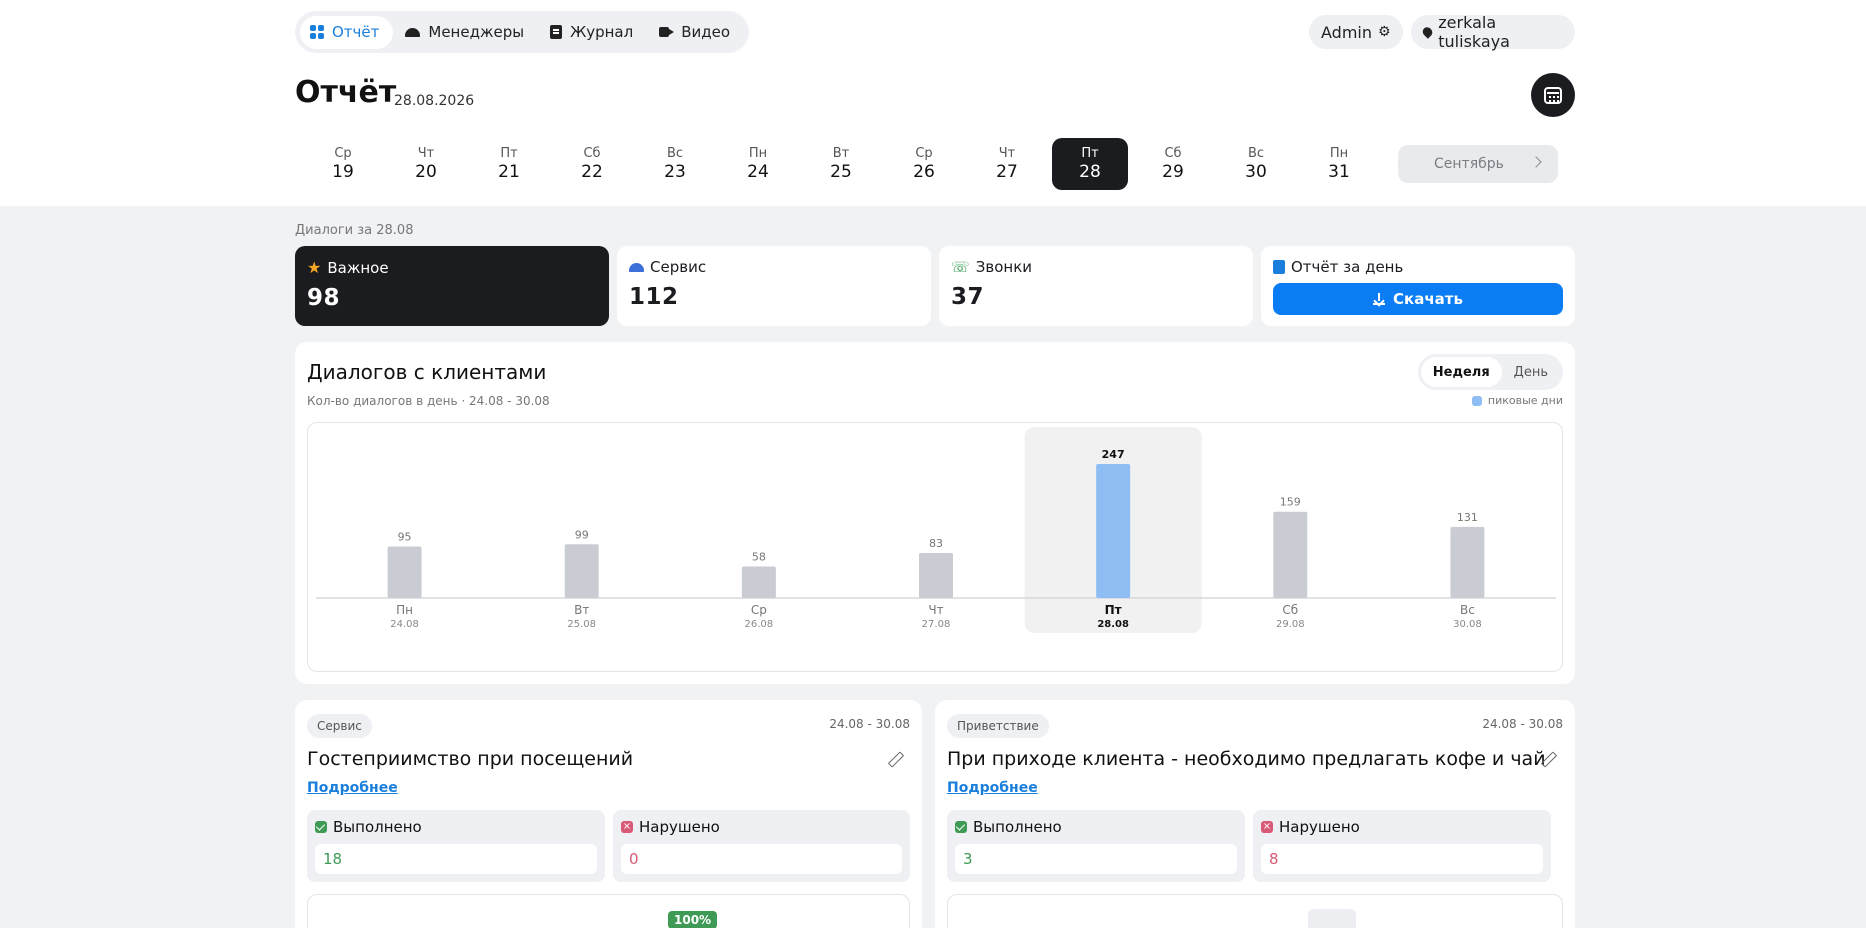 The width and height of the screenshot is (1866, 928). What do you see at coordinates (1346, 32) in the screenshot?
I see `admin-label: Admin` at bounding box center [1346, 32].